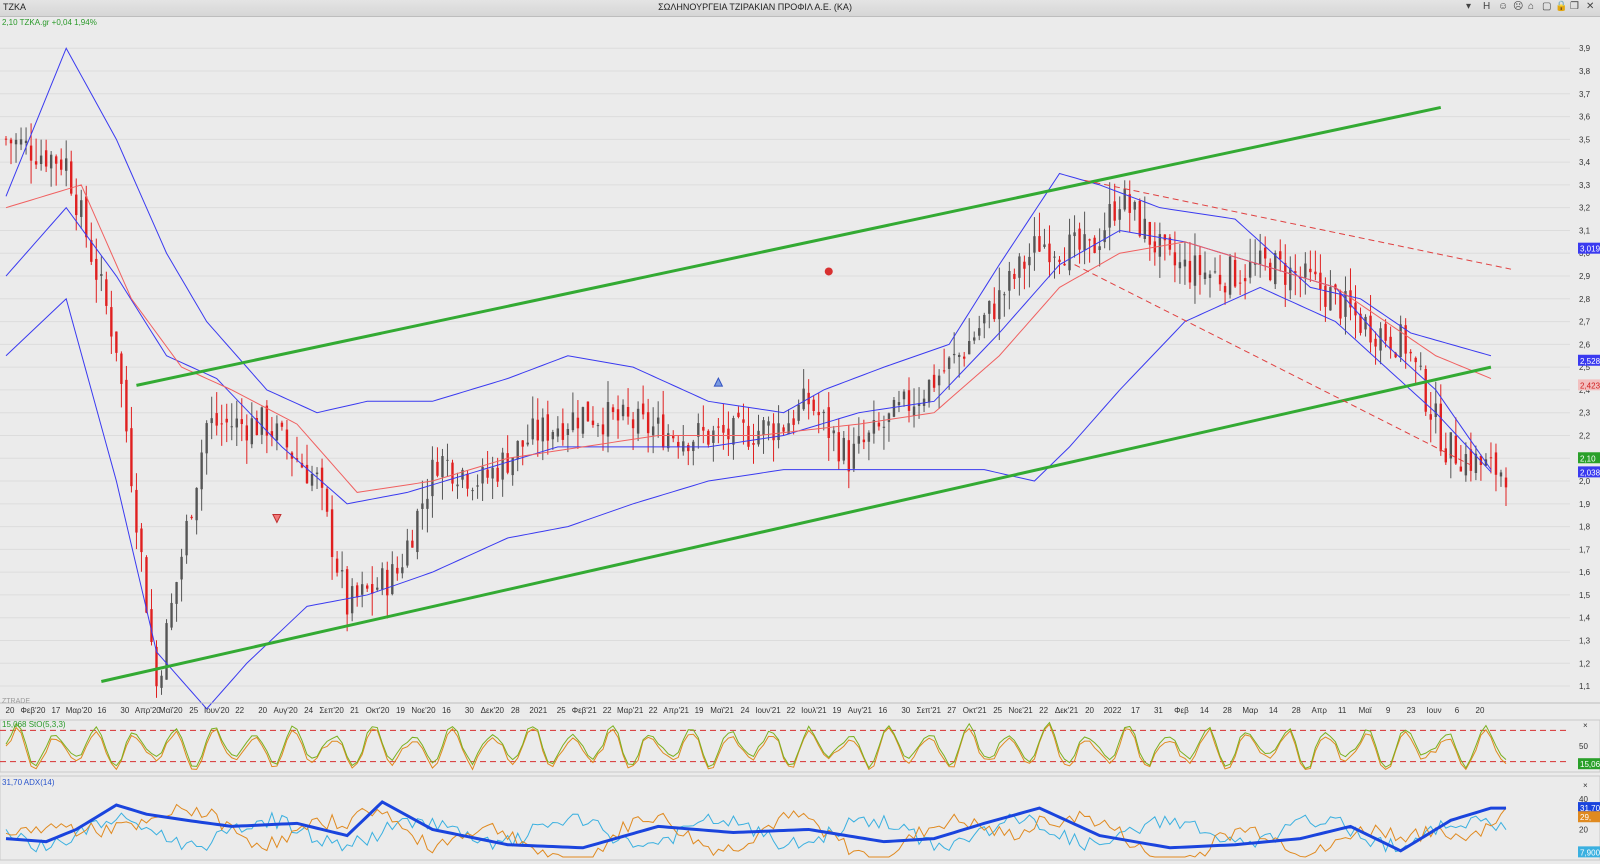 The width and height of the screenshot is (1600, 864). What do you see at coordinates (1585, 344) in the screenshot?
I see `y-tick-label: 2,6` at bounding box center [1585, 344].